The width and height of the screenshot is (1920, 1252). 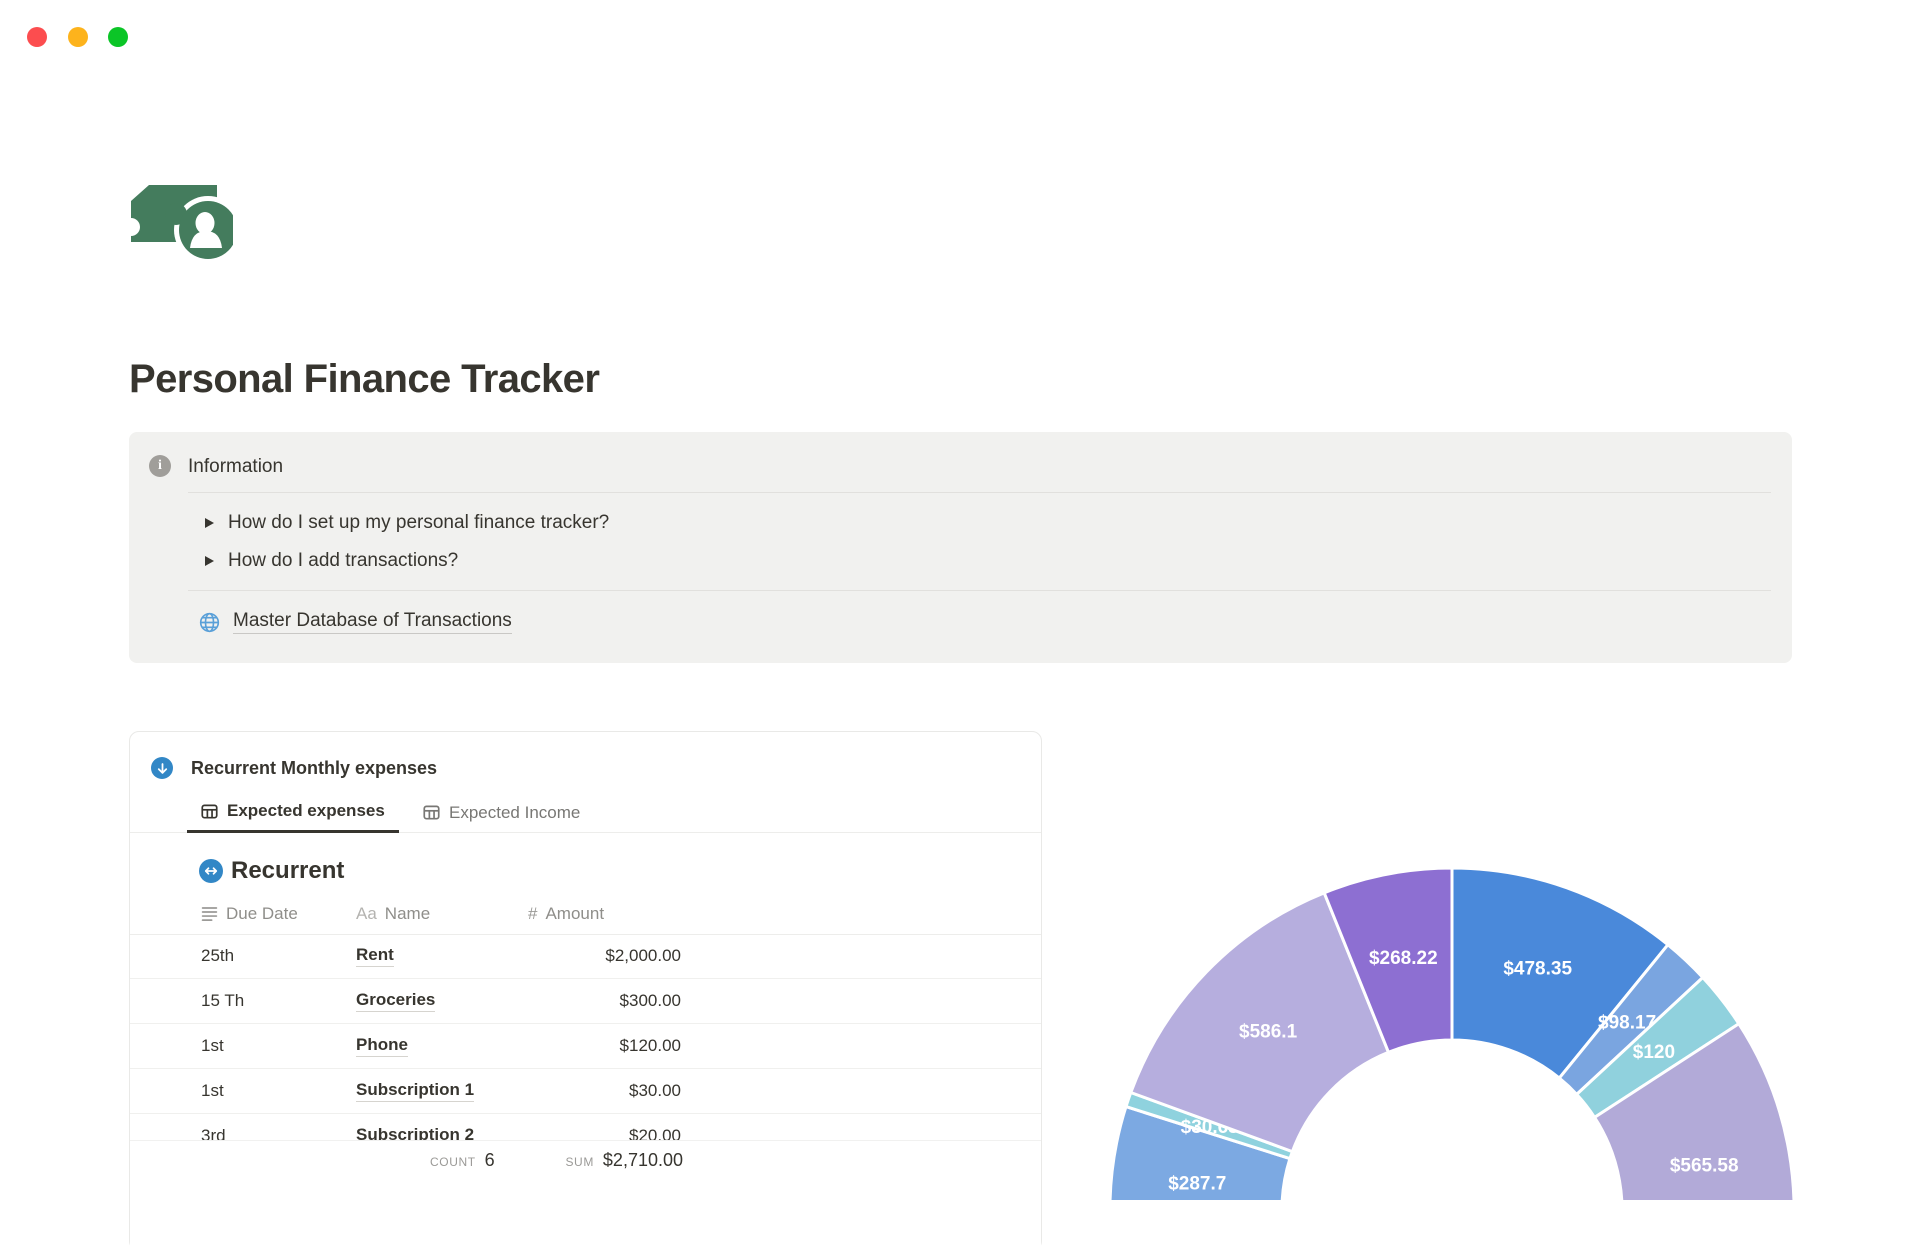 I want to click on callout-title: Information, so click(x=236, y=466).